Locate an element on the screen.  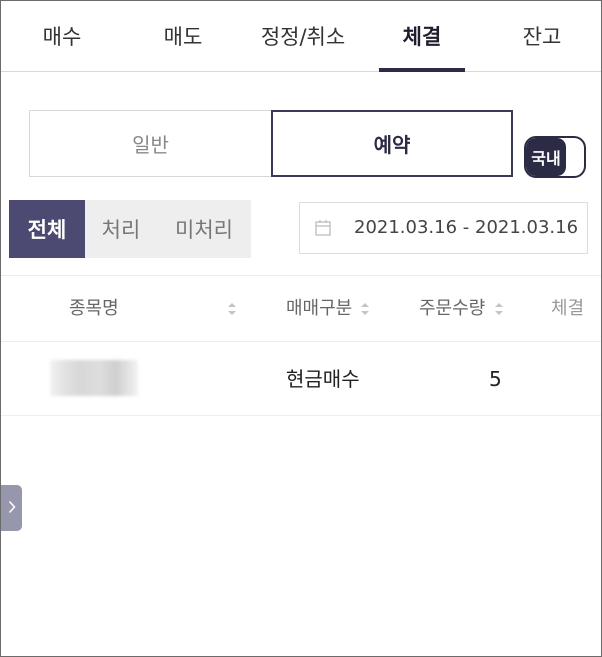
tab-modify-cancel: 정정/취소 is located at coordinates (303, 36).